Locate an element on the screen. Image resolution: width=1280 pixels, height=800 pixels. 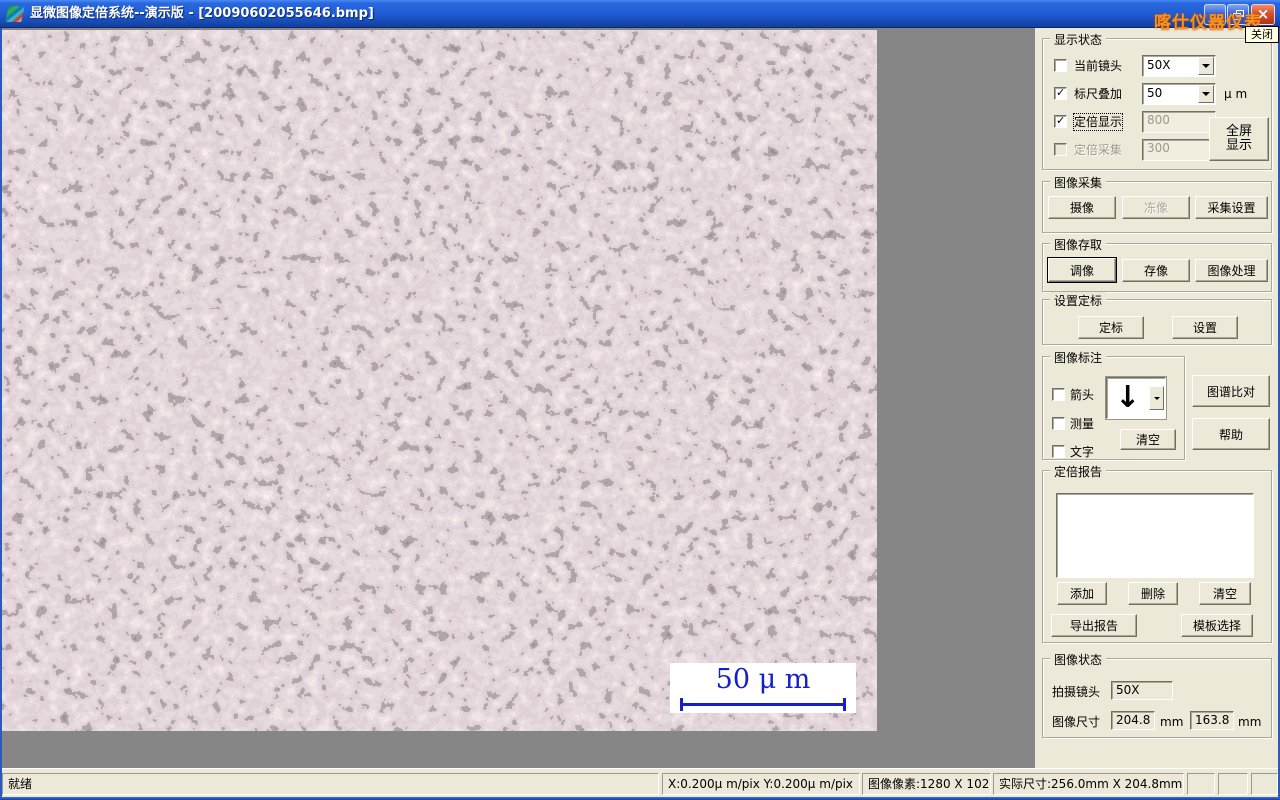
label-height-unit: mm is located at coordinates (1250, 722).